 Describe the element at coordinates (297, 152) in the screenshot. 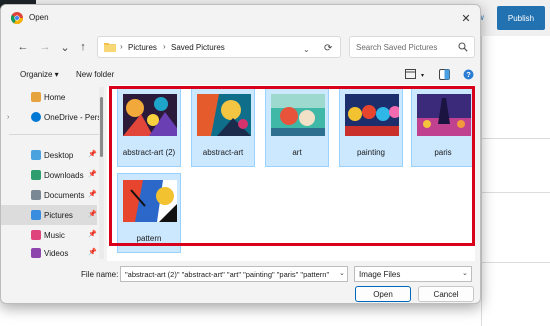

I see `file-name: art` at that location.